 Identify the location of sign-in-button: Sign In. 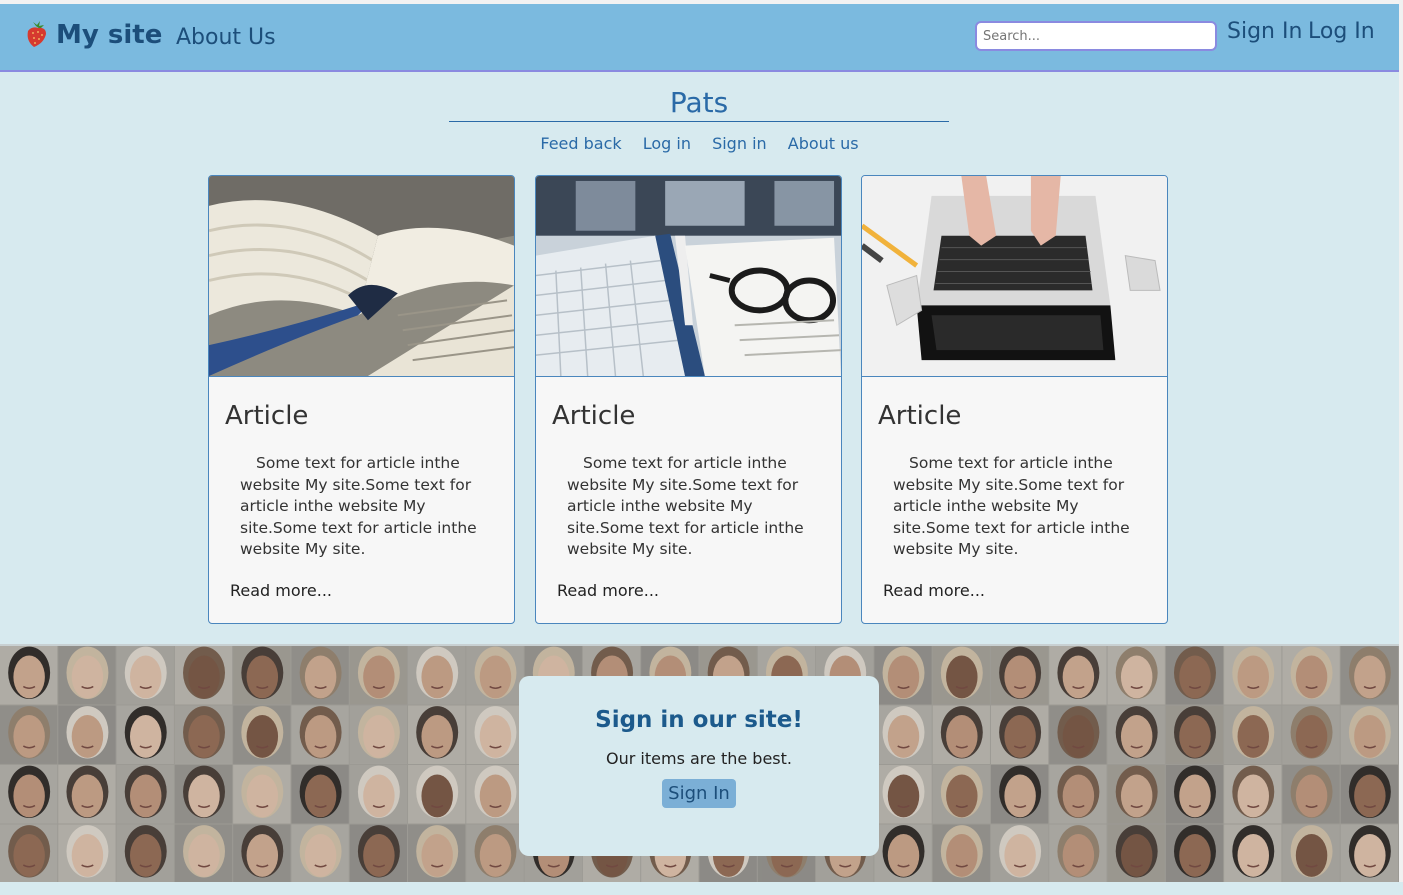
(699, 793).